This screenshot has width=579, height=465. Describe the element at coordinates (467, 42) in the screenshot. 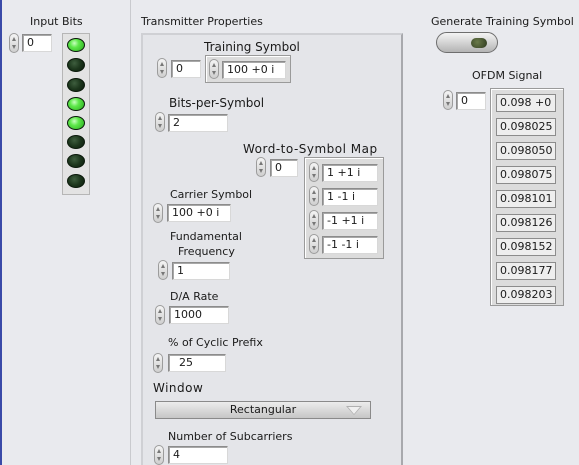

I see `generate-training-symbol-button` at that location.